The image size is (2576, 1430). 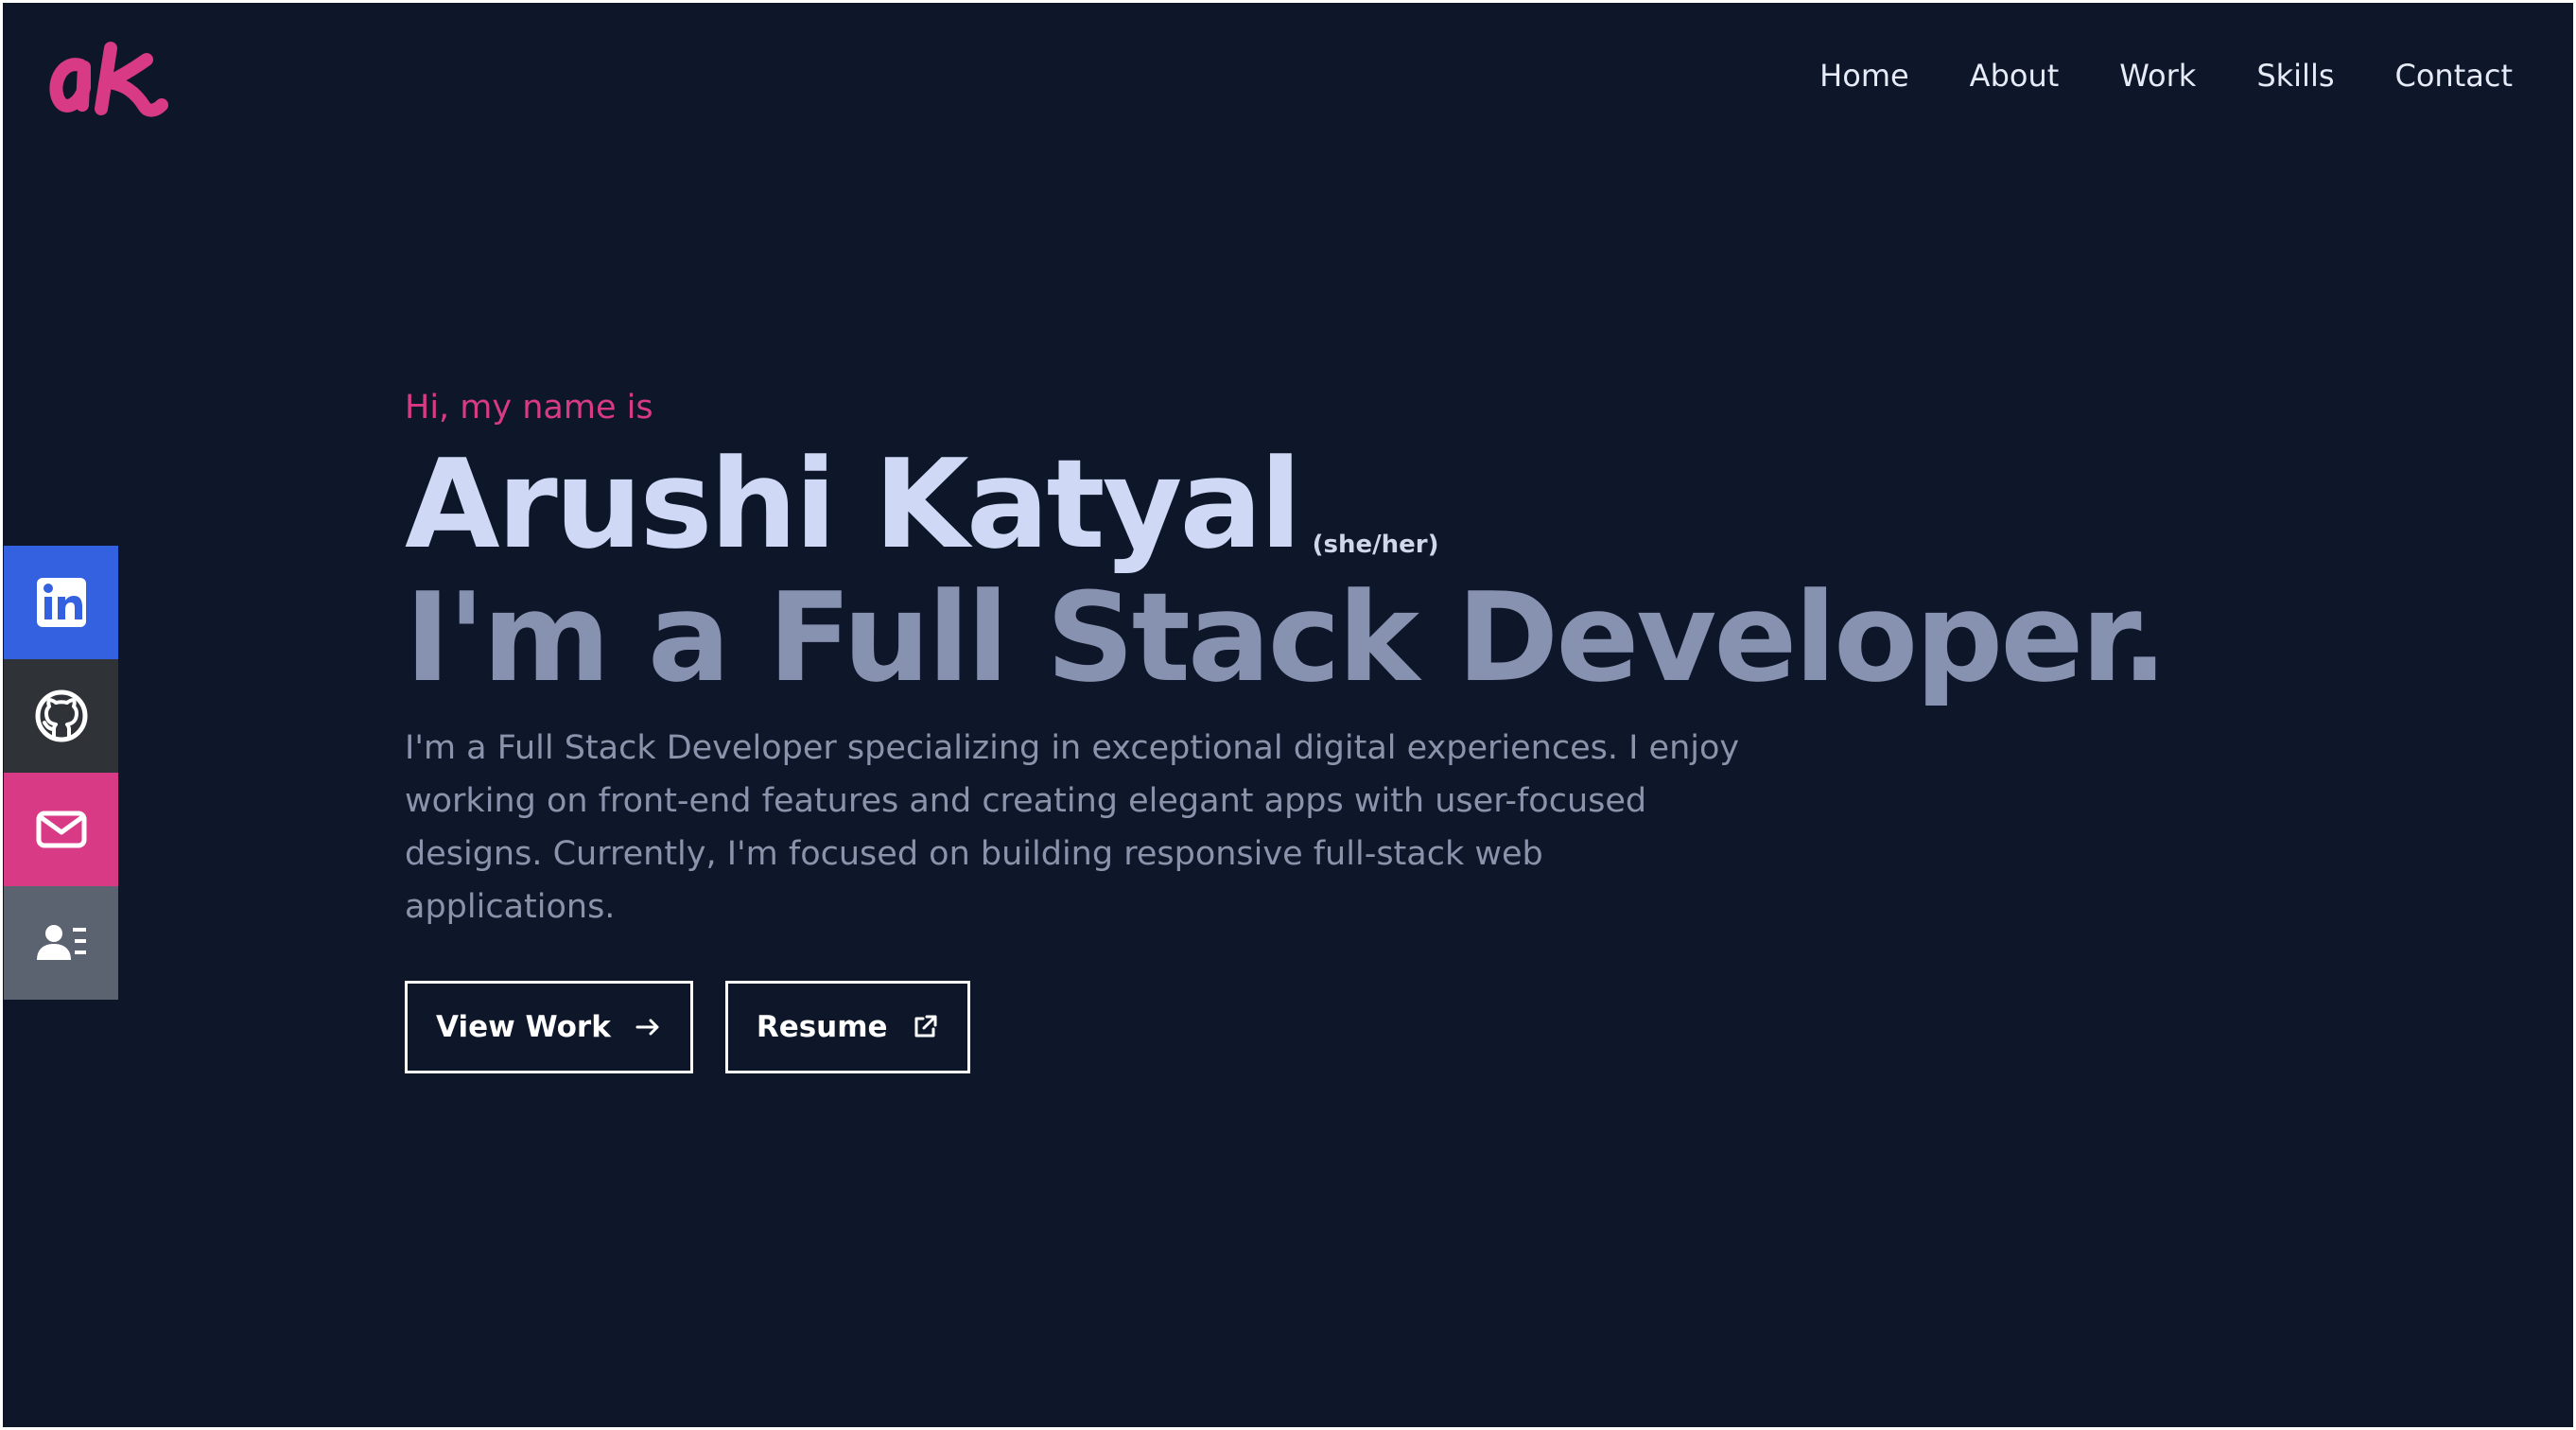 I want to click on view-work-button: View Work, so click(x=549, y=1027).